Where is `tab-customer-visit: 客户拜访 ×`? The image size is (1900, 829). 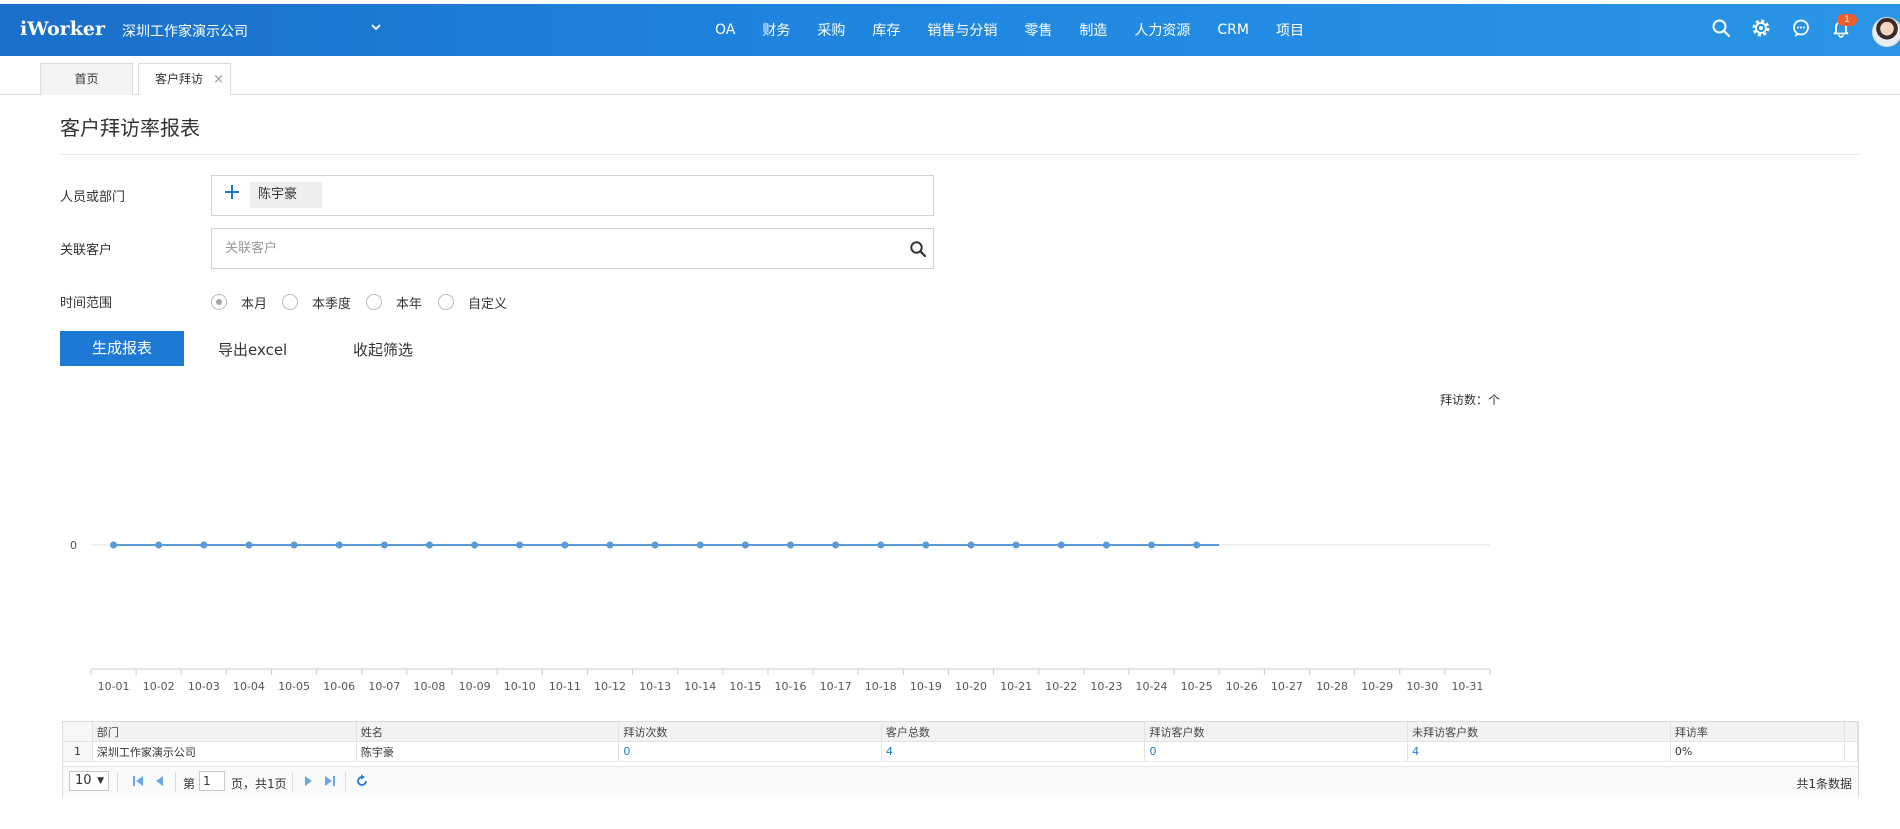
tab-customer-visit: 客户拜访 × is located at coordinates (184, 79).